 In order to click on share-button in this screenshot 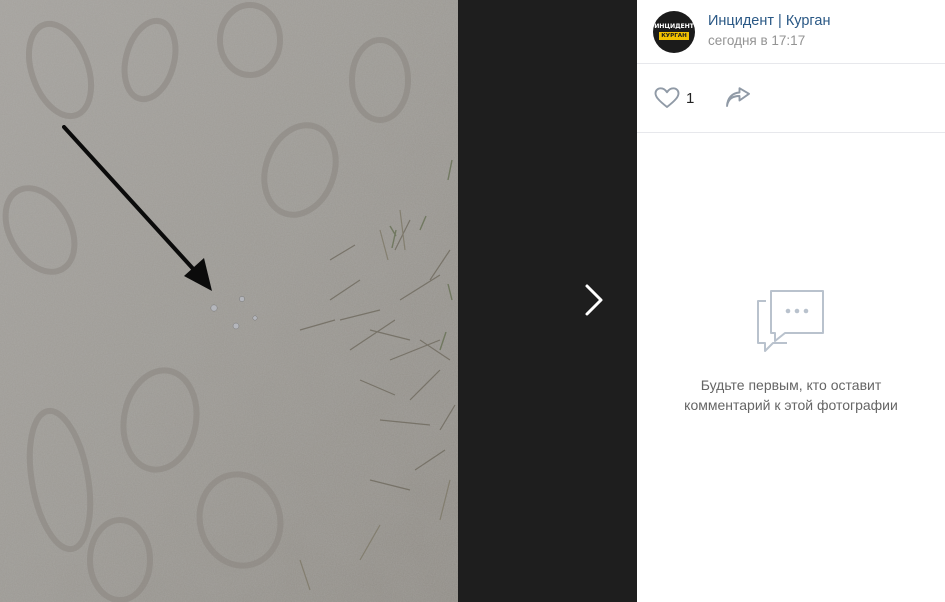, I will do `click(738, 98)`.